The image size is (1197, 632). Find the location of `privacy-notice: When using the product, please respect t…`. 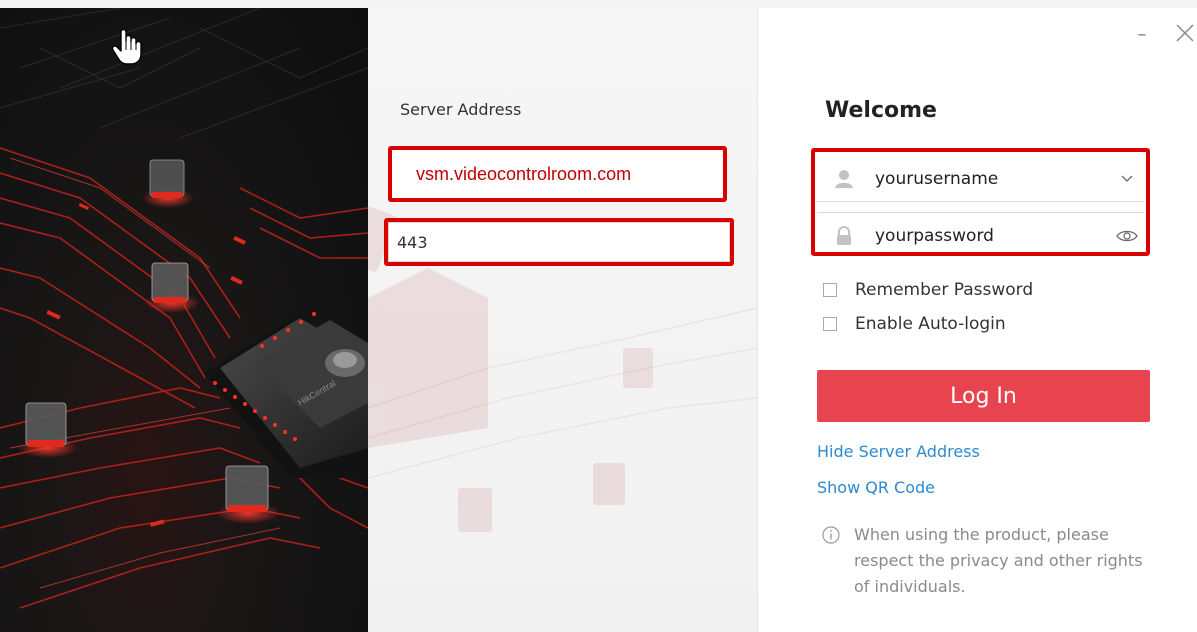

privacy-notice: When using the product, please respect t… is located at coordinates (987, 561).